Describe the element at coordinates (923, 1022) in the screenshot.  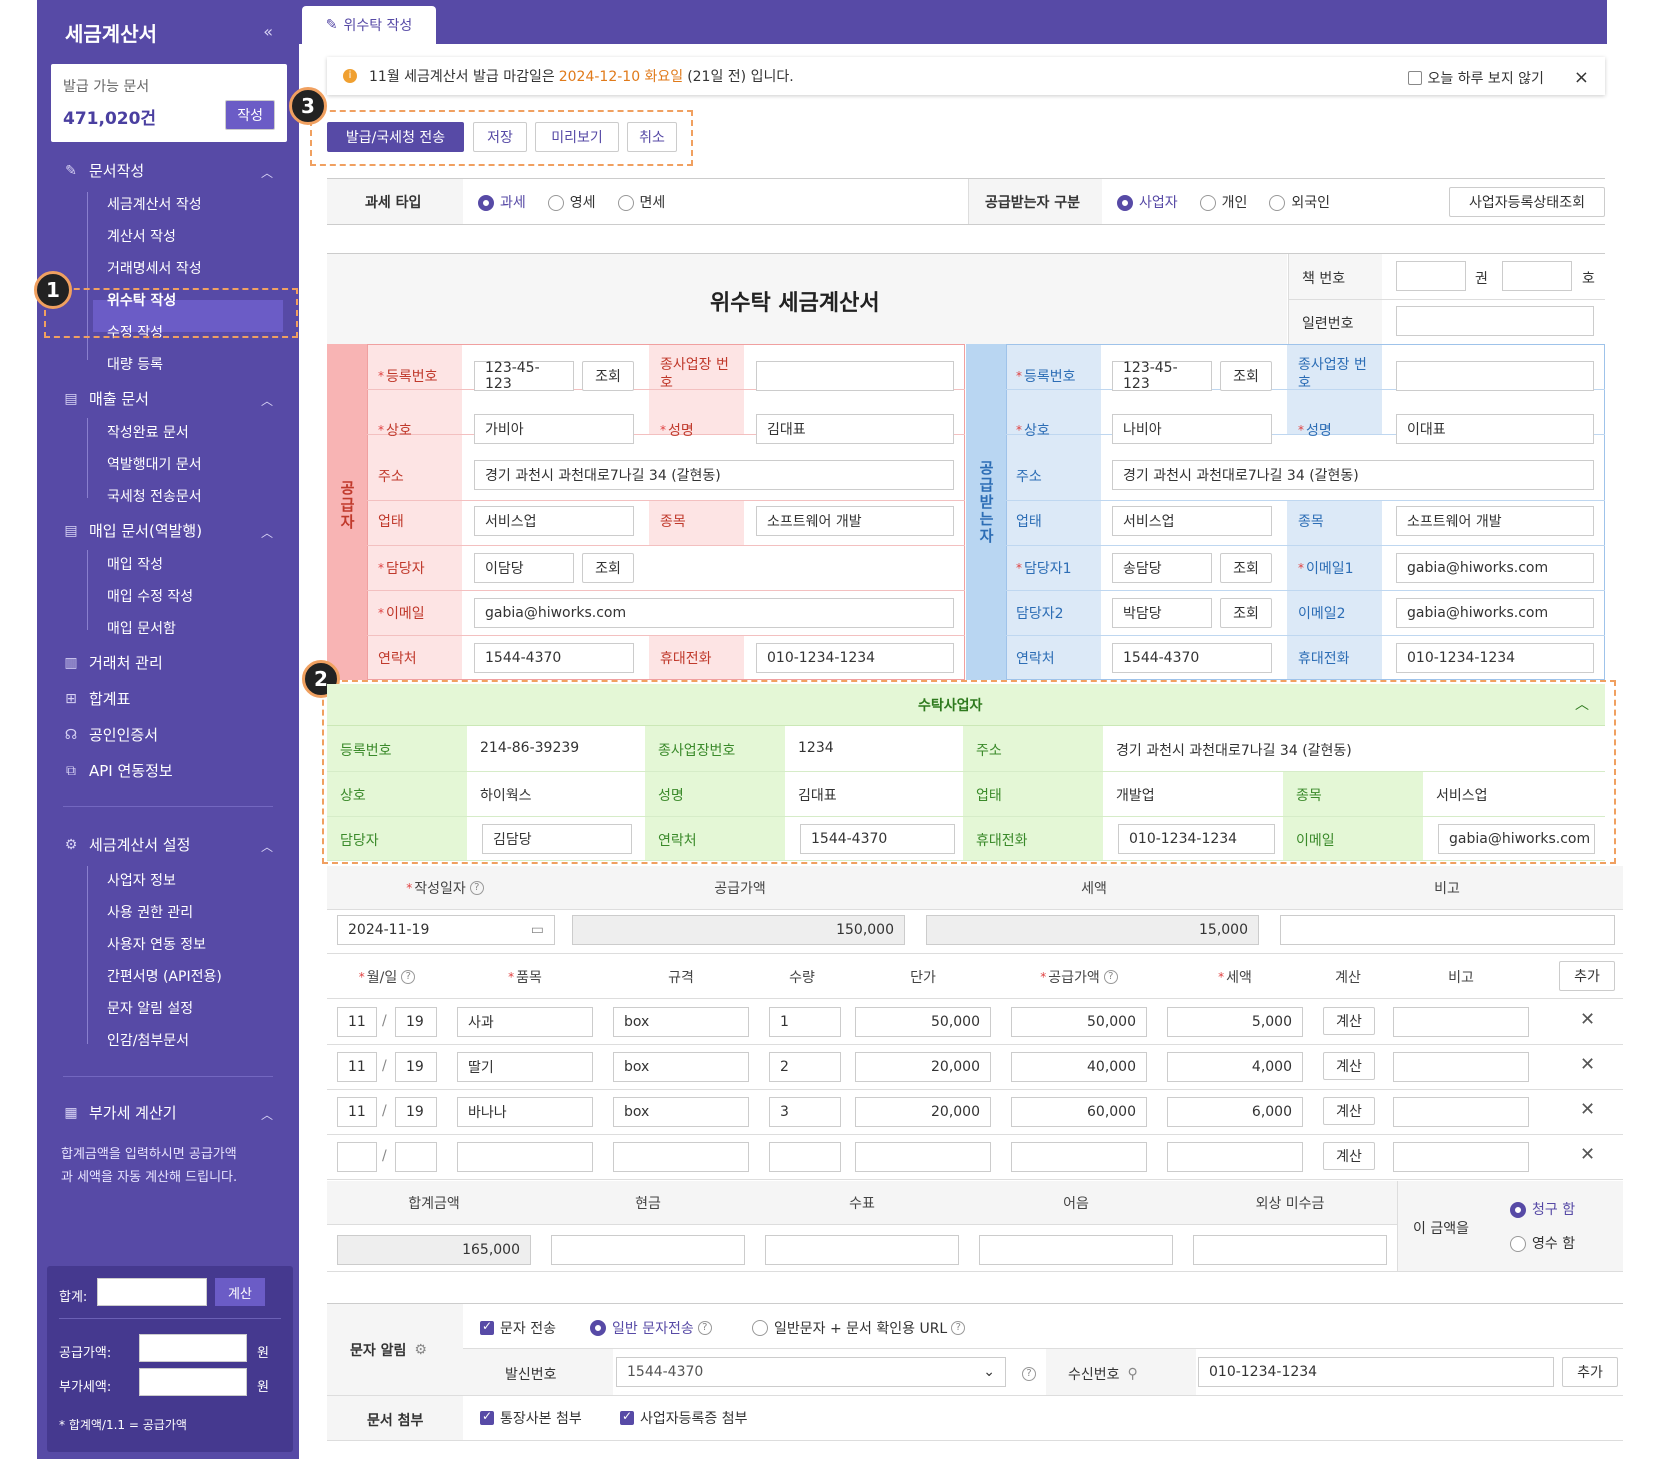
I see `item-price-input: 50,000` at that location.